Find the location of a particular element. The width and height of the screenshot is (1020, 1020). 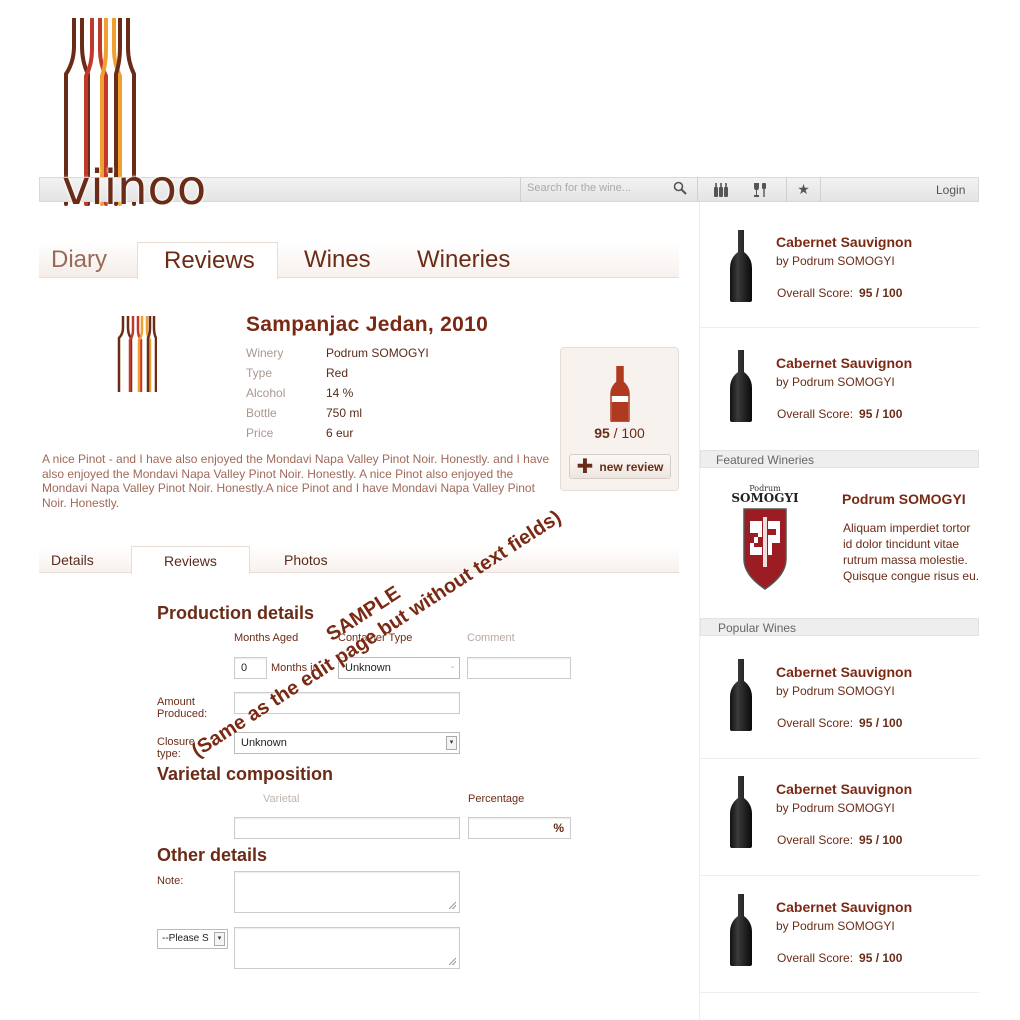

winery-shield-icon is located at coordinates (765, 549).